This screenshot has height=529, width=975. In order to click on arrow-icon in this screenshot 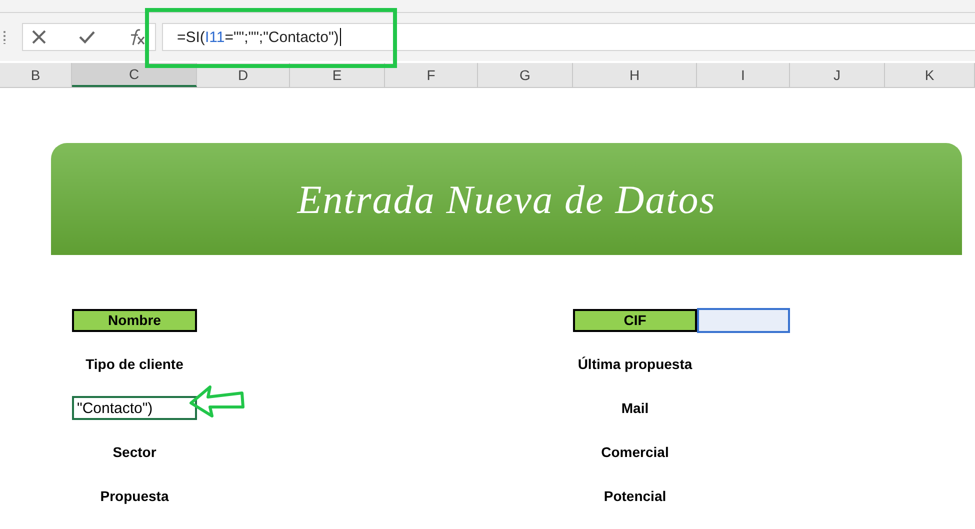, I will do `click(217, 401)`.